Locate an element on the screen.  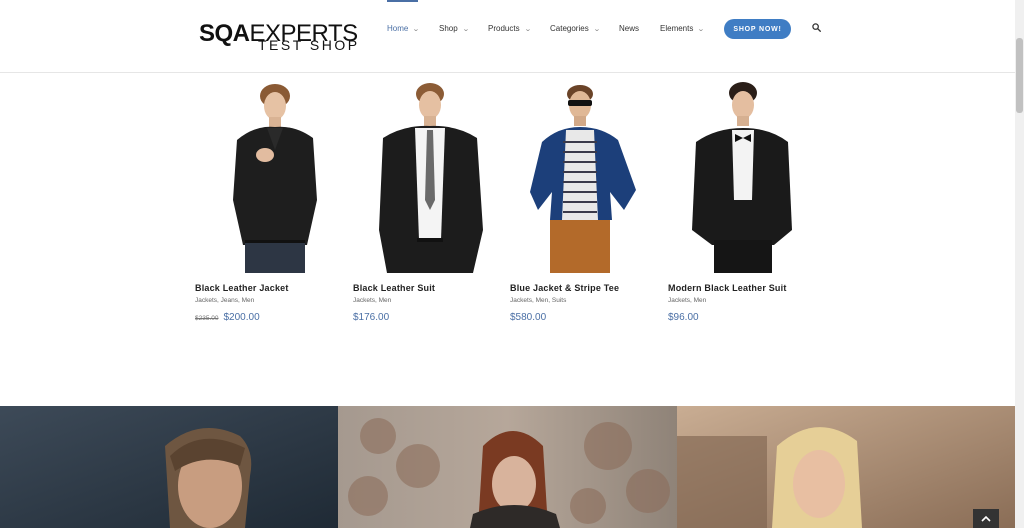
product-name: Modern Black Leather Suit is located at coordinates (727, 288).